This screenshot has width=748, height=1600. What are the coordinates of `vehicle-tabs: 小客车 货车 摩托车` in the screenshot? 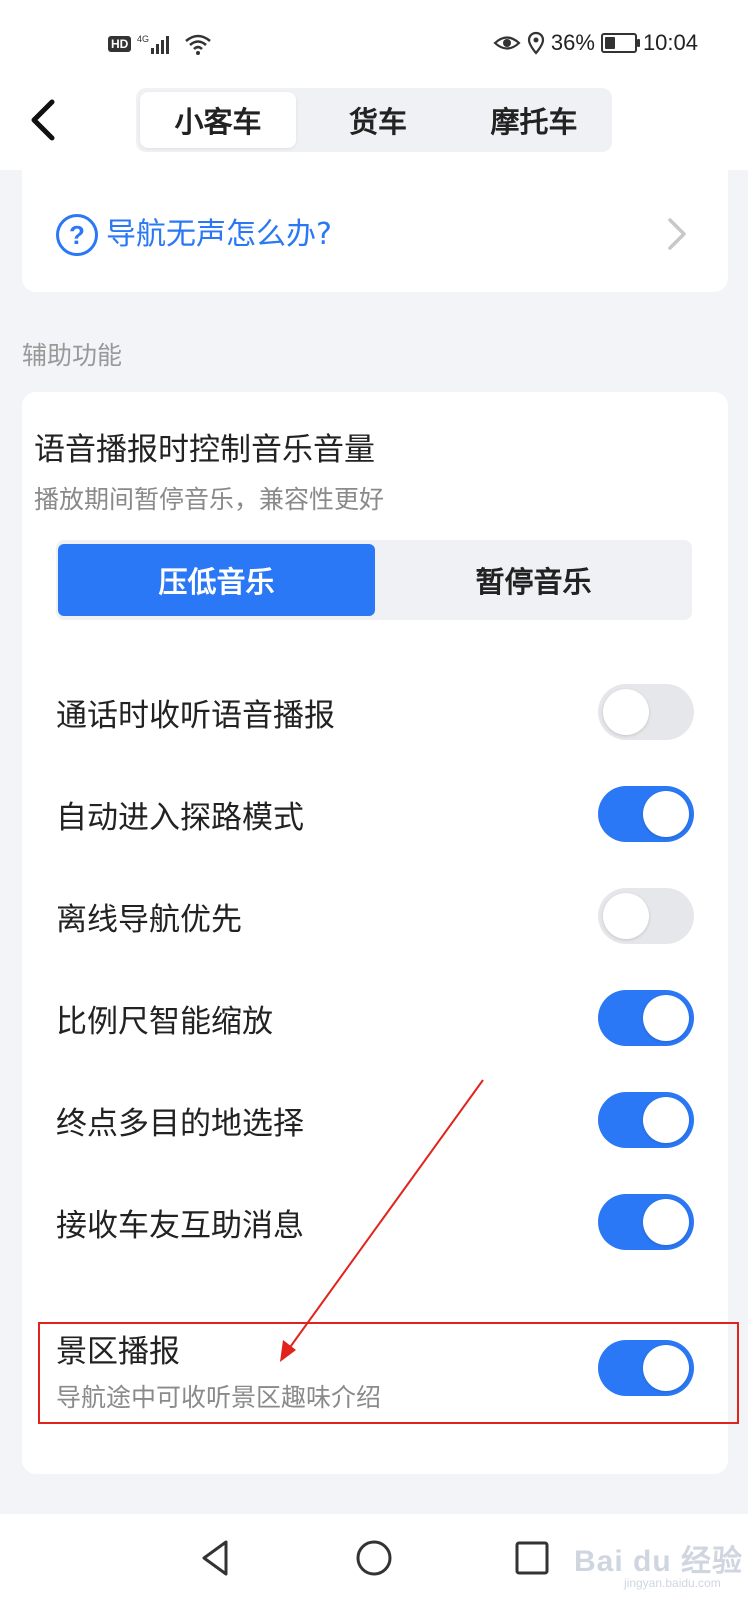 It's located at (374, 120).